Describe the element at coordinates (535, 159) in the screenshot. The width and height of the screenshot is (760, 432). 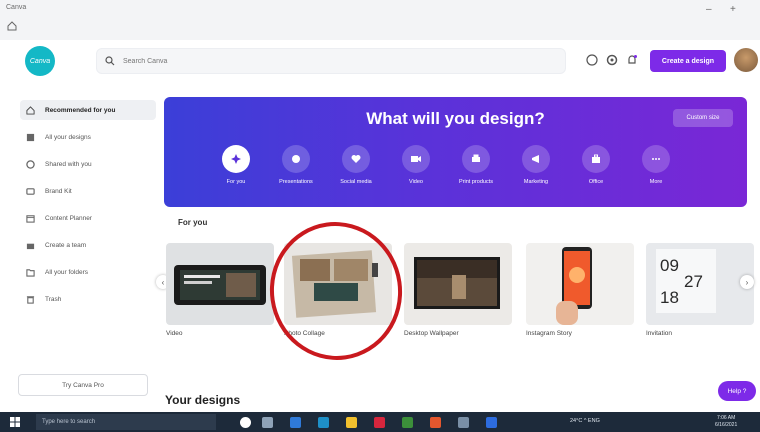
I see `megaphone-icon` at that location.